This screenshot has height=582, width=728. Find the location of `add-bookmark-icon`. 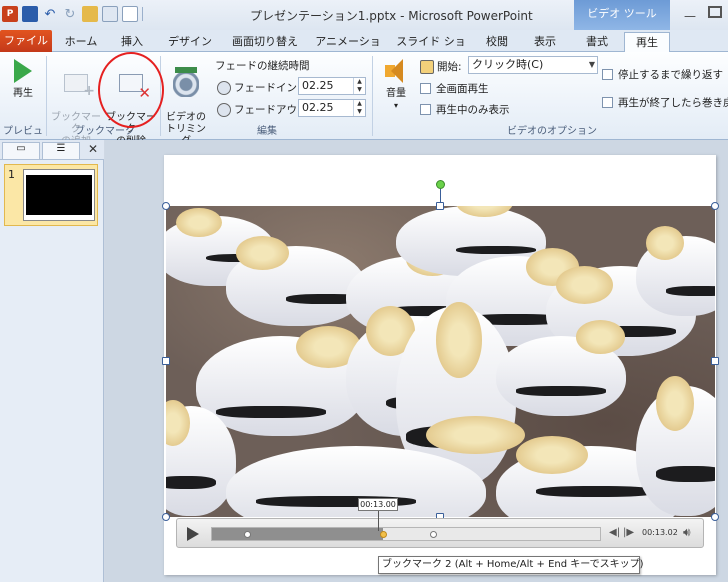

add-bookmark-icon is located at coordinates (77, 83).